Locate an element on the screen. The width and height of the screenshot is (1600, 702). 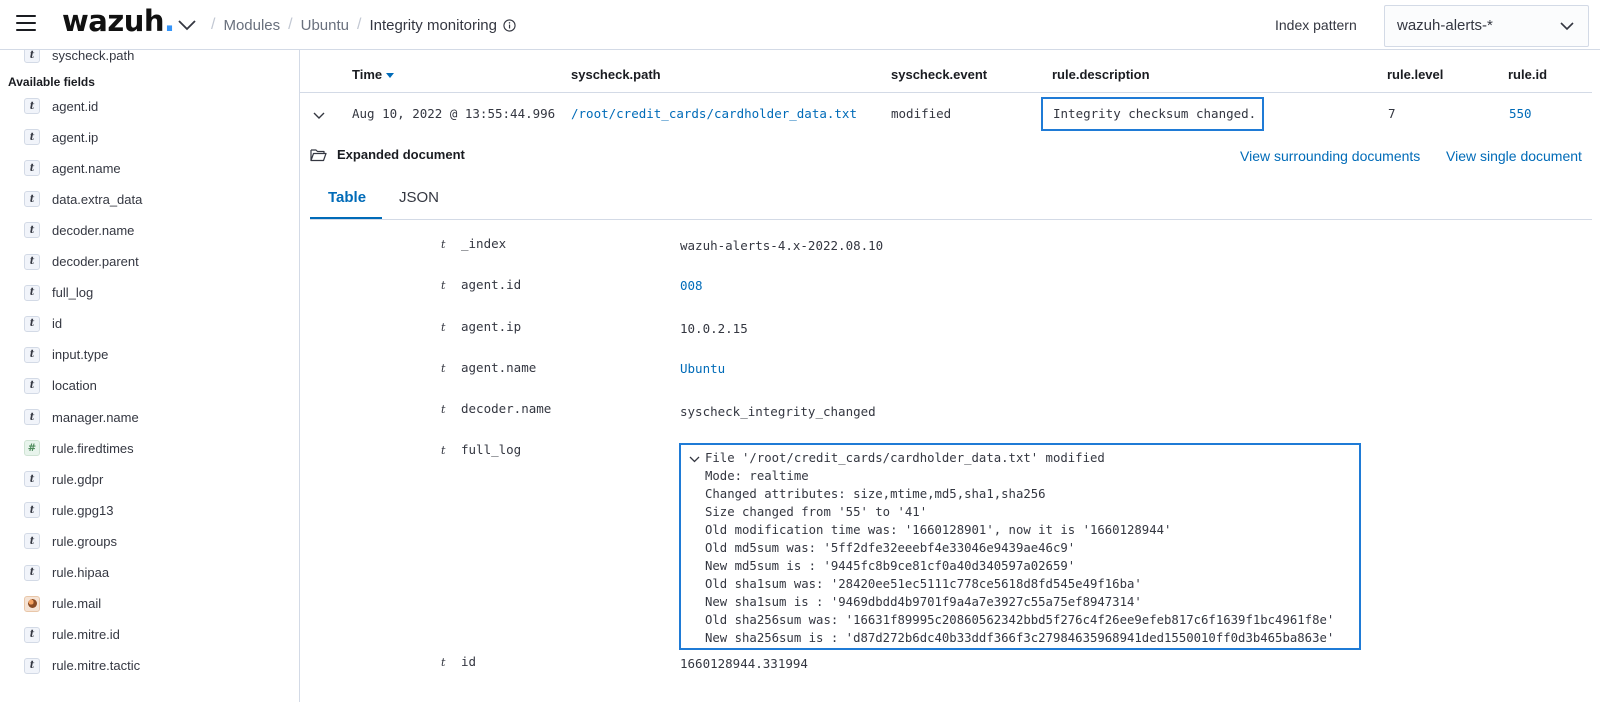
highlight-box-description is located at coordinates (1152, 114).